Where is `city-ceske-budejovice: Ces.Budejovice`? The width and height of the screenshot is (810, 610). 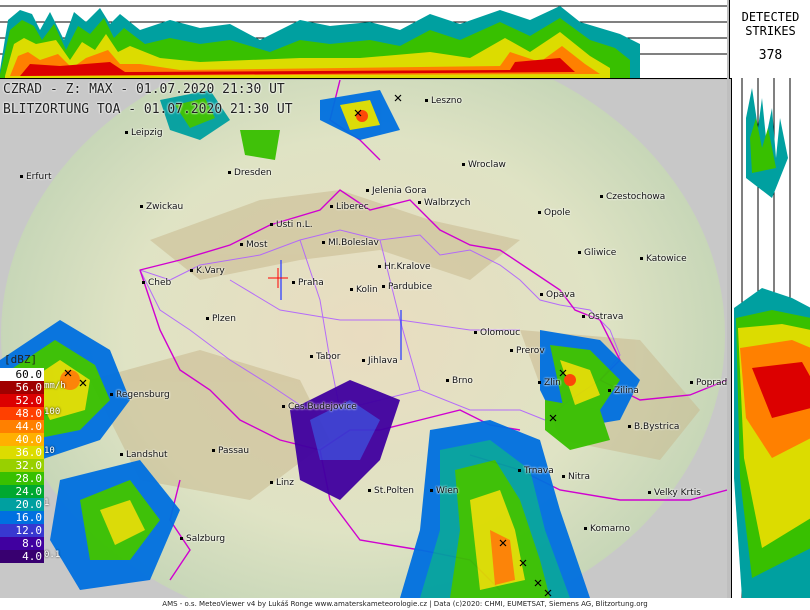
city-ceske-budejovice: Ces.Budejovice is located at coordinates (319, 407).